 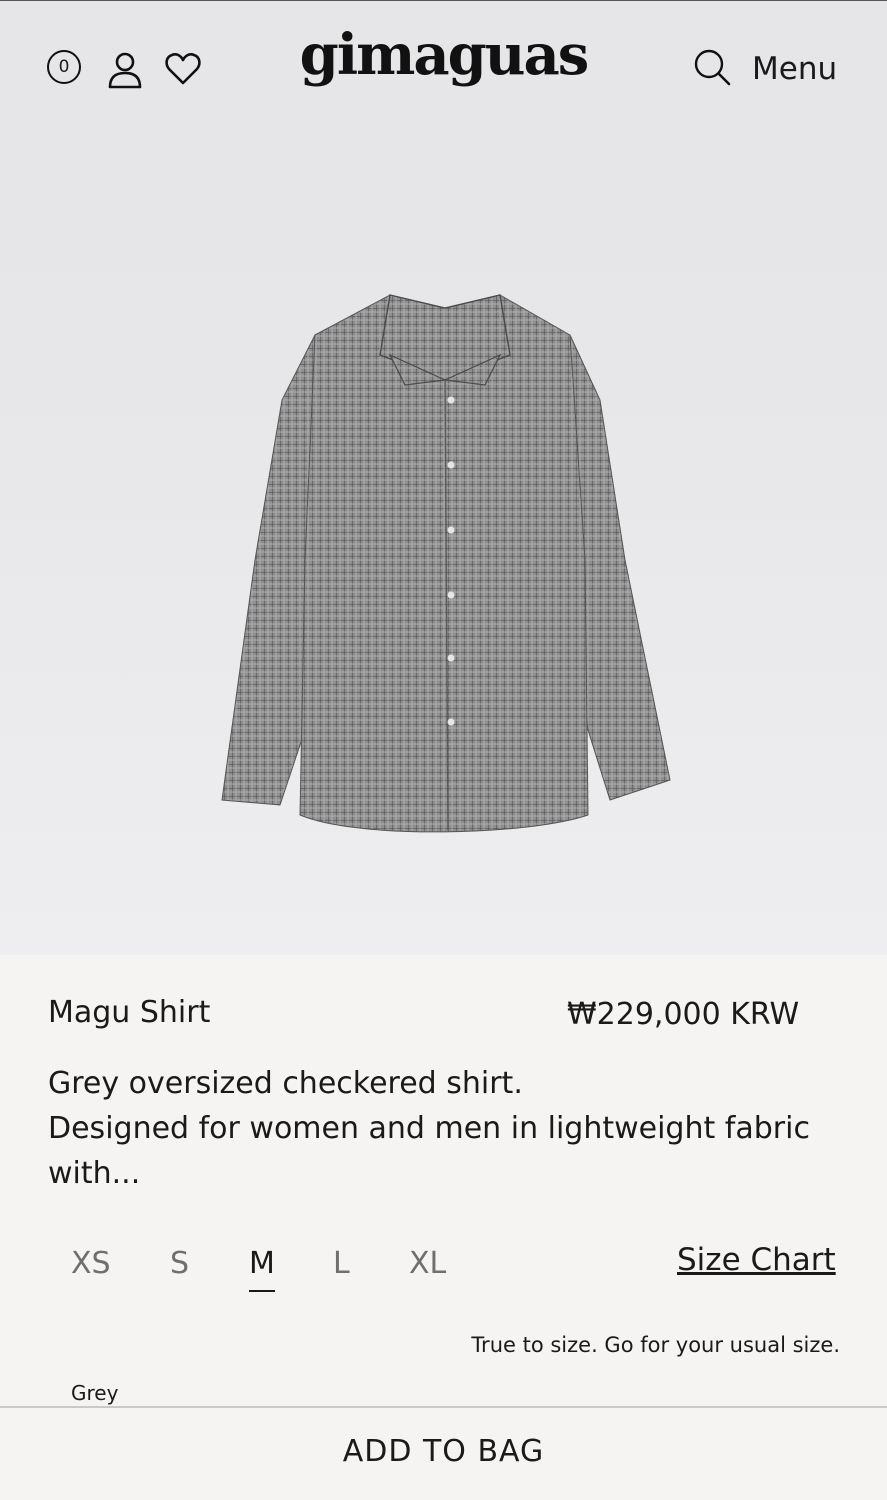 I want to click on wishlist-heart-icon, so click(x=183, y=69).